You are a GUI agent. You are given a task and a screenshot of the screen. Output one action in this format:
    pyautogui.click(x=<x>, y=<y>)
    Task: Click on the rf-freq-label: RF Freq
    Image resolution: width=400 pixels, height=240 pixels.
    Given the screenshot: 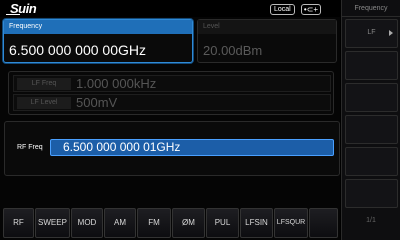 What is the action you would take?
    pyautogui.click(x=30, y=147)
    